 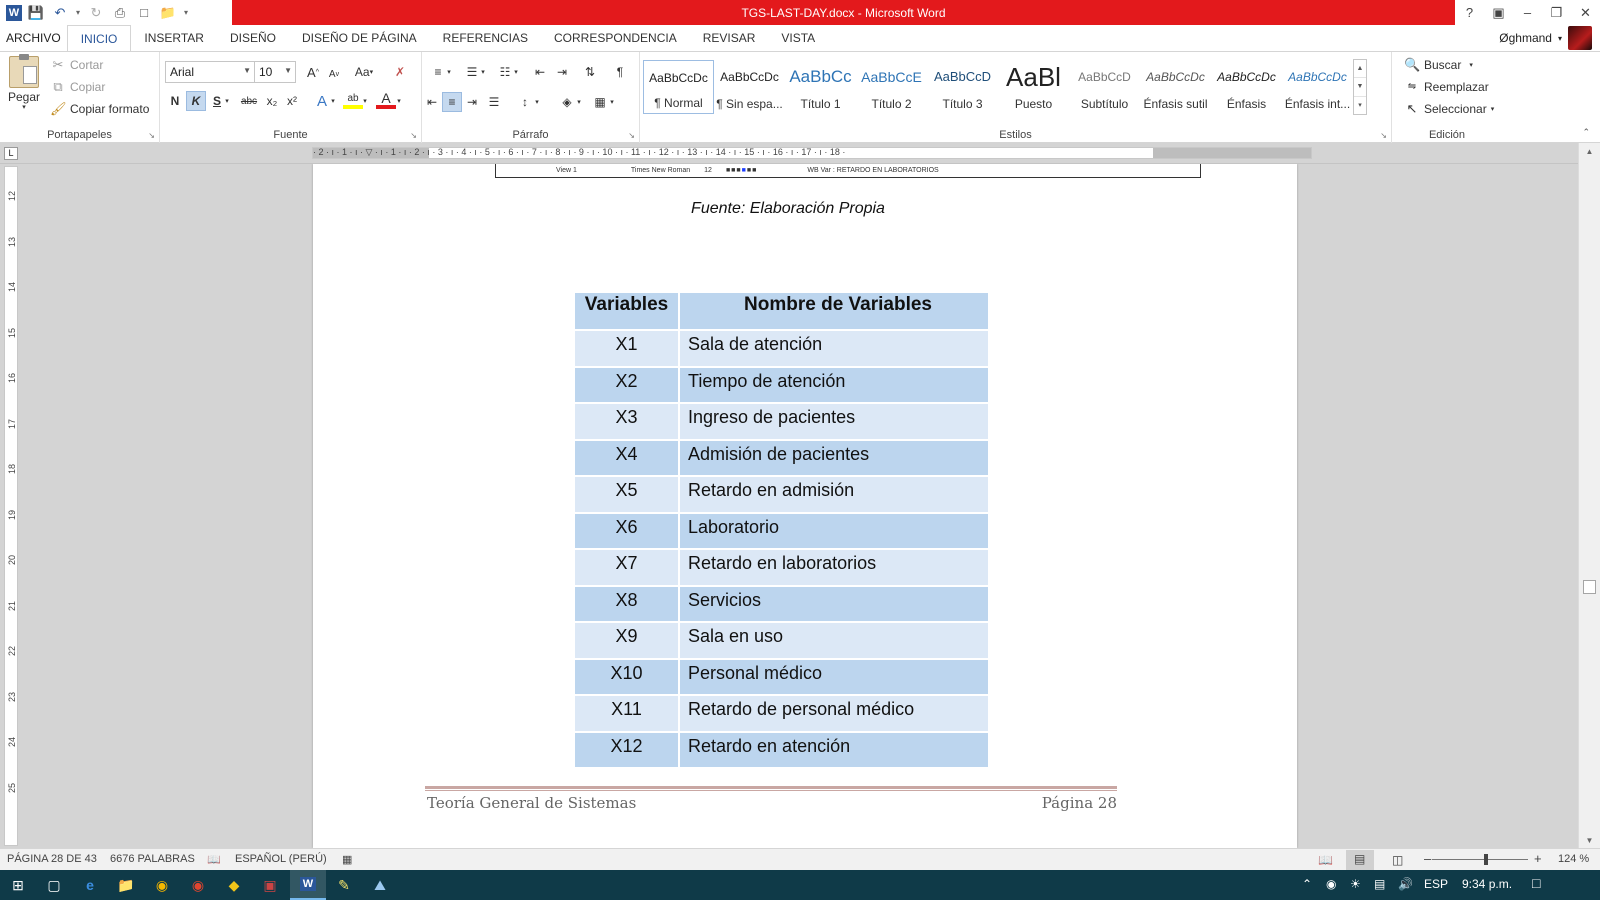 I want to click on format-painter-button: 🖌 Copiar formato, so click(x=99, y=109).